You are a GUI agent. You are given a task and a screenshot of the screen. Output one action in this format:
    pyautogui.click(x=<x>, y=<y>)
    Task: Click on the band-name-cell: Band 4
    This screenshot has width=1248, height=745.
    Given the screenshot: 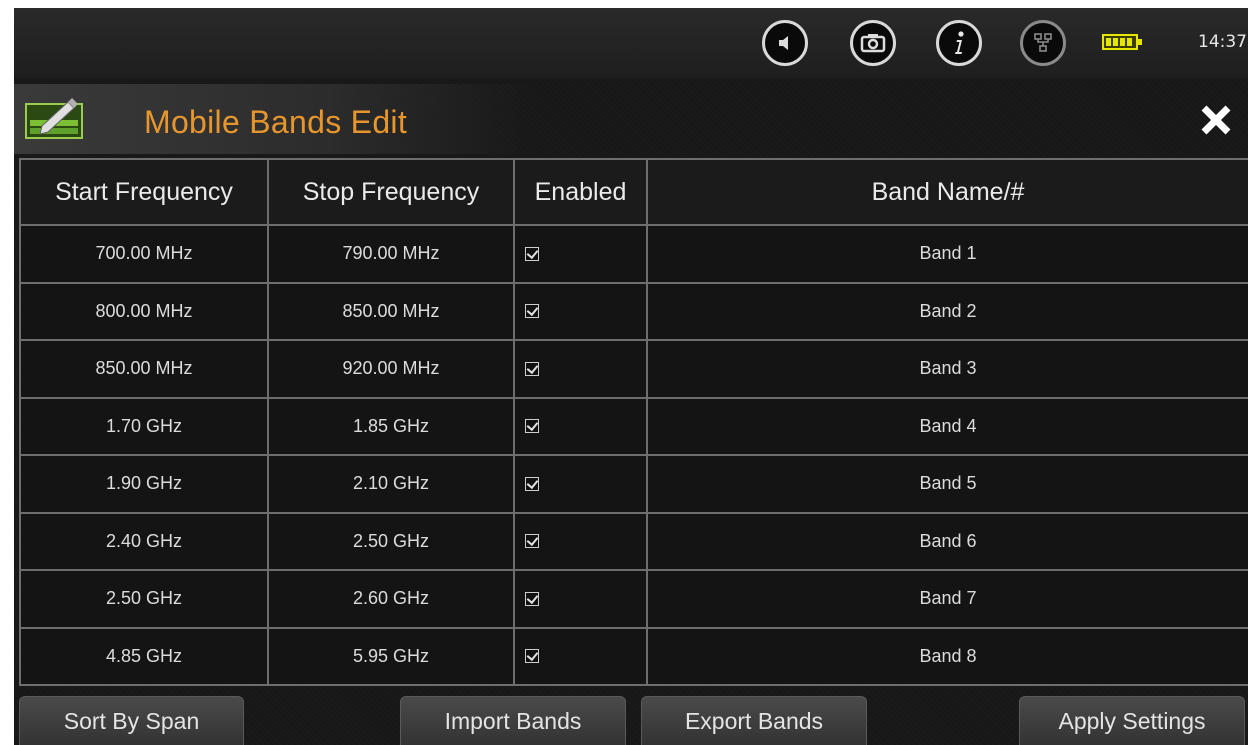 What is the action you would take?
    pyautogui.click(x=947, y=426)
    